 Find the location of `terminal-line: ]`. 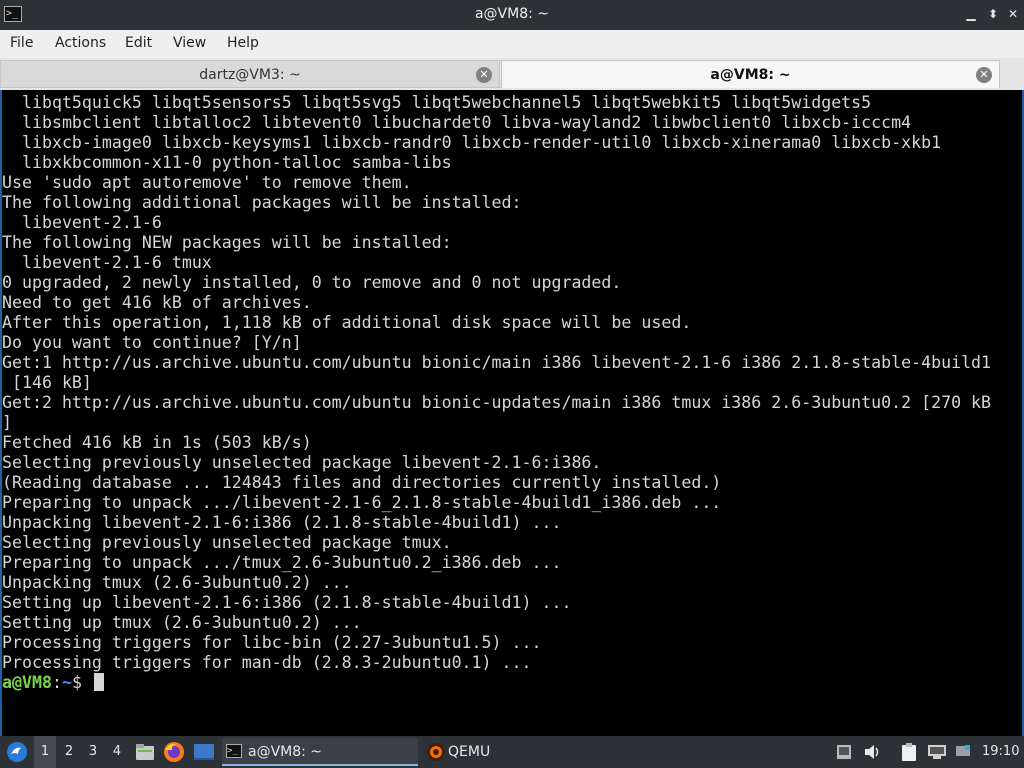

terminal-line: ] is located at coordinates (7, 422).